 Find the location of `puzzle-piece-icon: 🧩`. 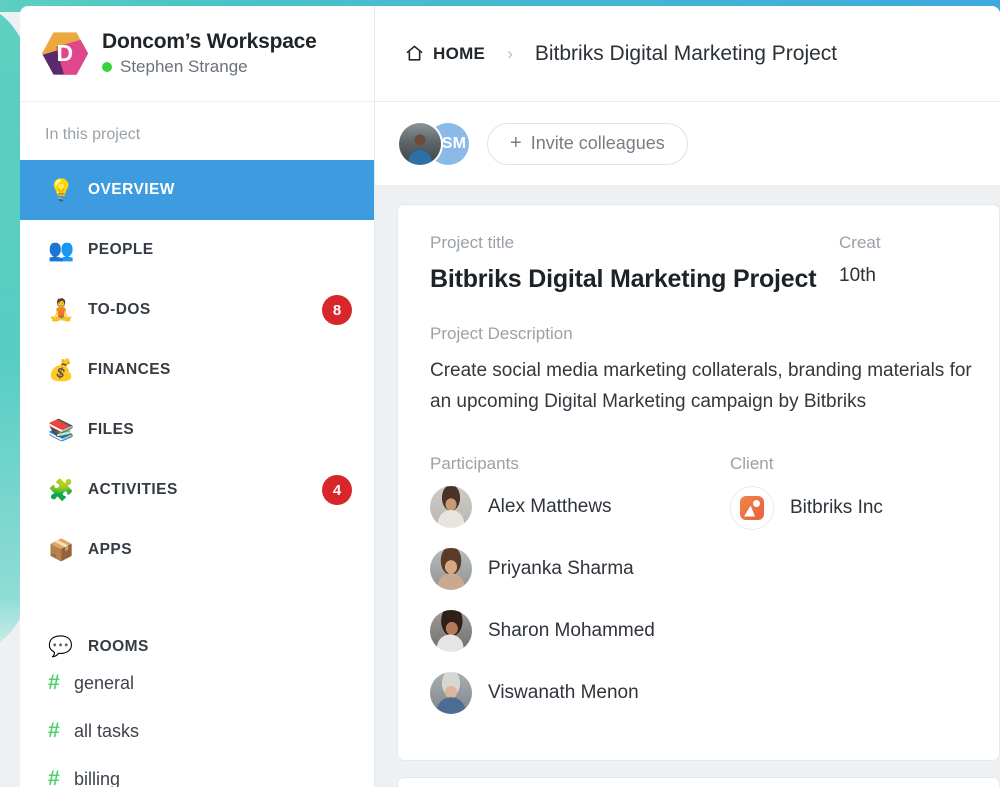

puzzle-piece-icon: 🧩 is located at coordinates (61, 490).